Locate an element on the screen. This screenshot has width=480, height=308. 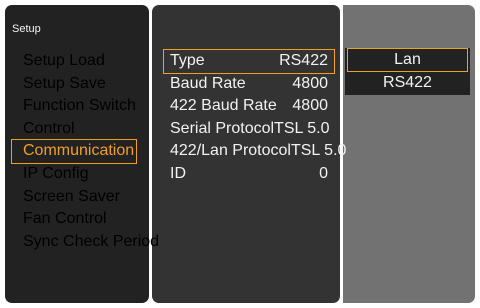
menu-item-control: Control is located at coordinates (74, 129).